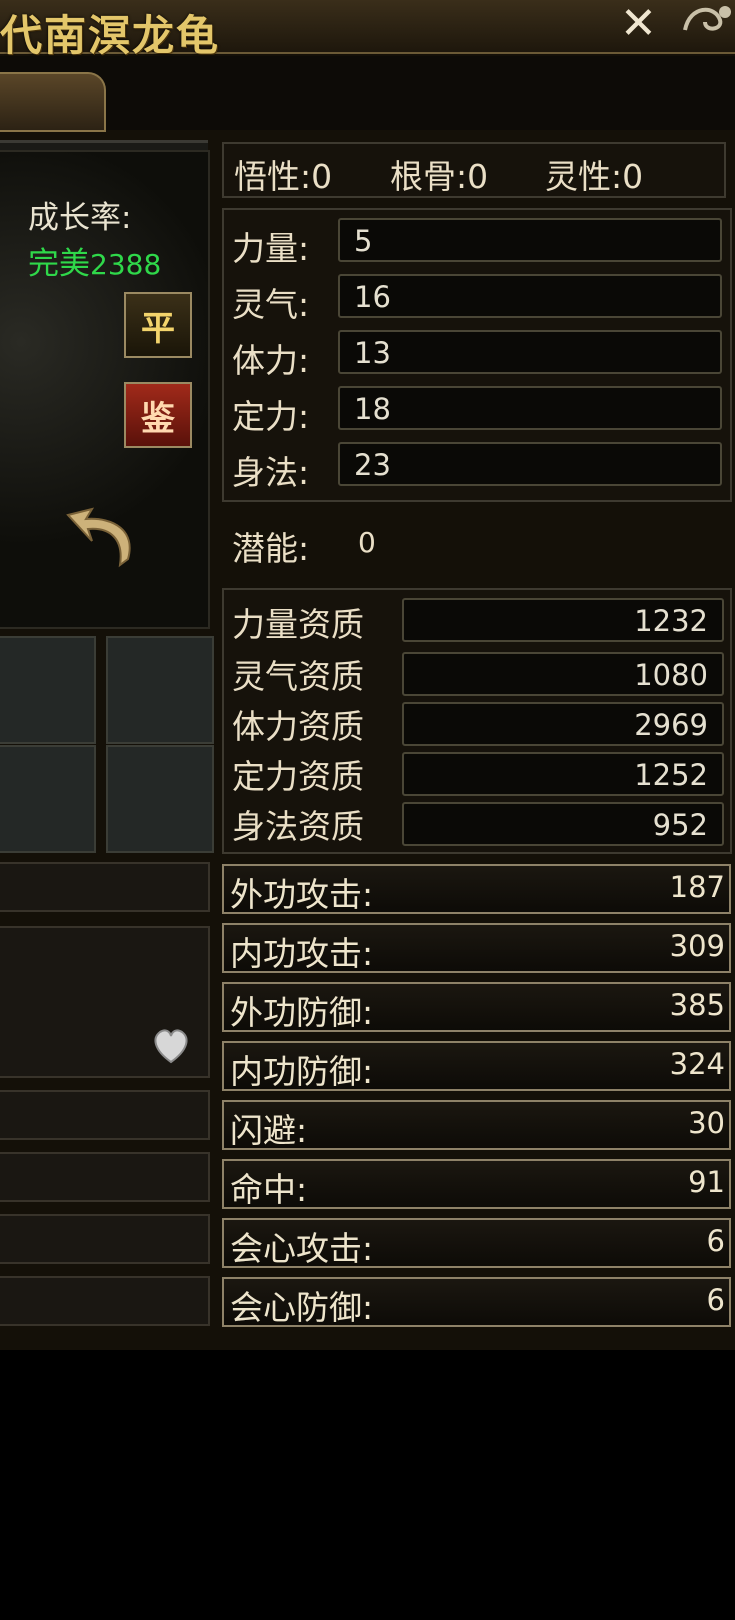 Image resolution: width=735 pixels, height=1620 pixels. I want to click on tab-pet, so click(53, 102).